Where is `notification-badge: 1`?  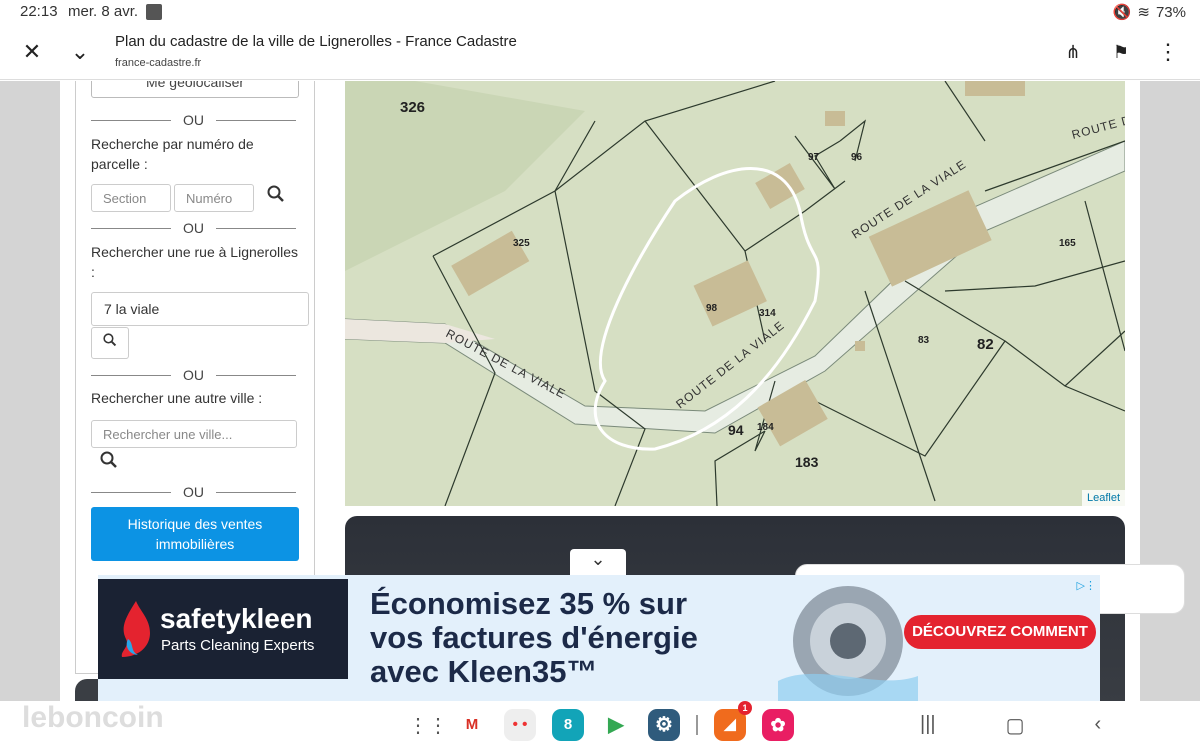 notification-badge: 1 is located at coordinates (745, 708).